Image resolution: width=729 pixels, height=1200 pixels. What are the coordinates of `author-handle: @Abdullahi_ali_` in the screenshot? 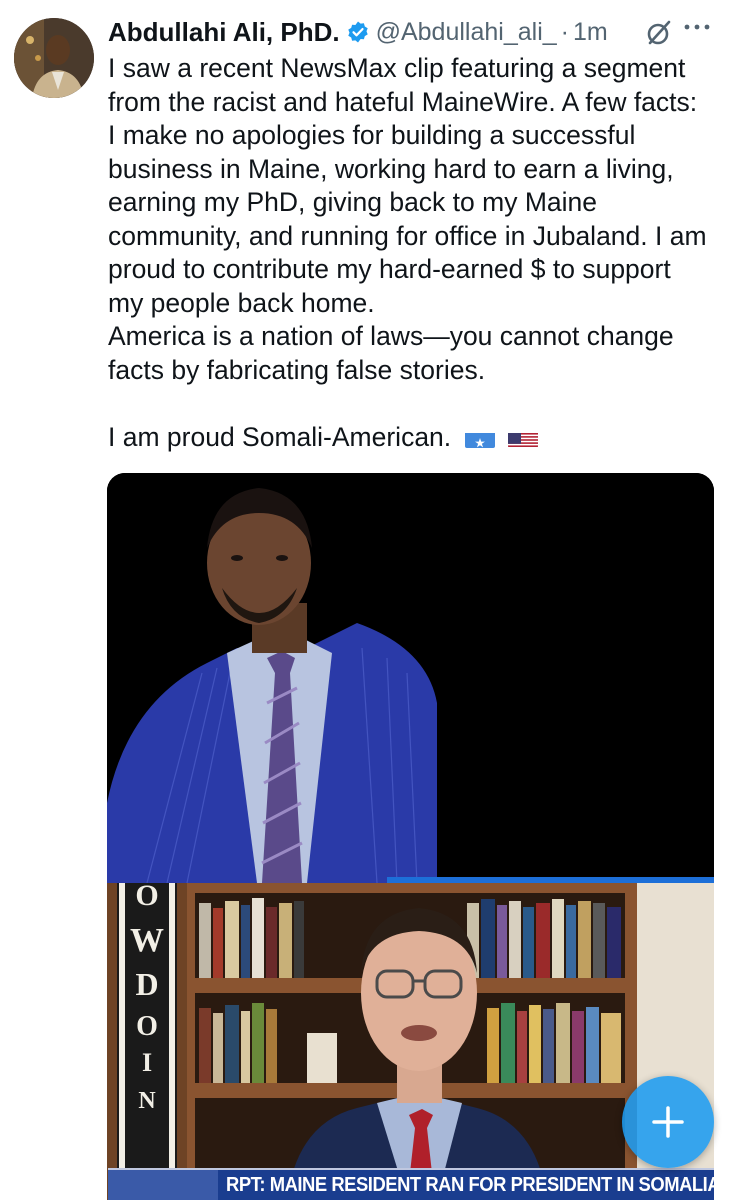 It's located at (466, 32).